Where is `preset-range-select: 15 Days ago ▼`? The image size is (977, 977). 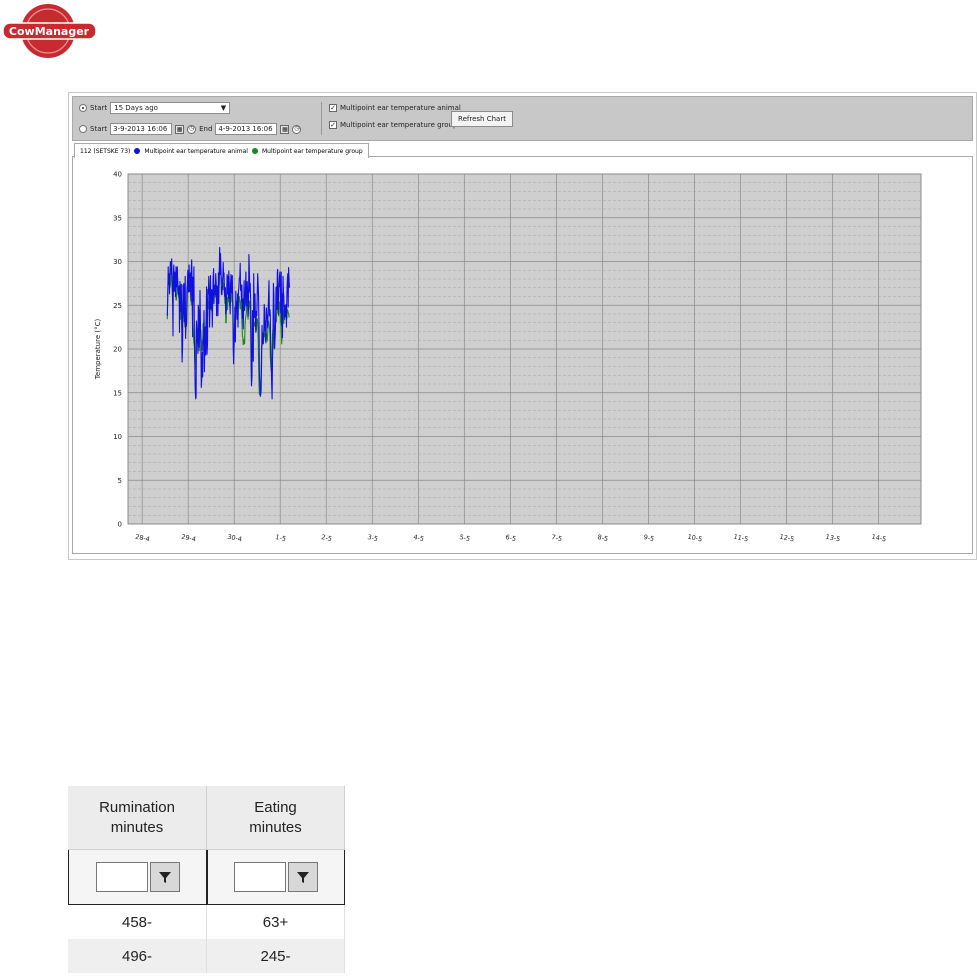
preset-range-select: 15 Days ago ▼ is located at coordinates (170, 108).